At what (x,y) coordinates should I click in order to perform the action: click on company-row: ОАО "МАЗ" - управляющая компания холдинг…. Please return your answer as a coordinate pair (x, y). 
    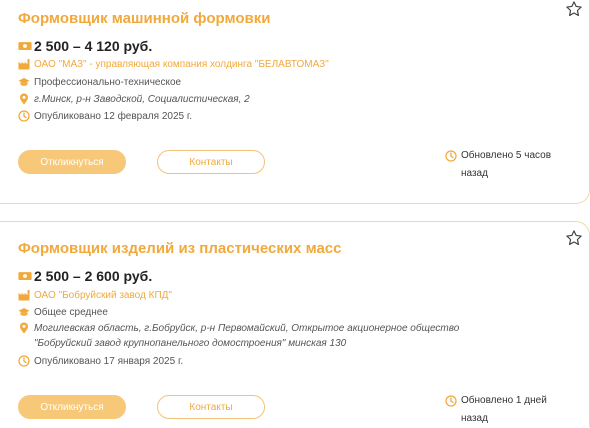
    Looking at the image, I should click on (173, 64).